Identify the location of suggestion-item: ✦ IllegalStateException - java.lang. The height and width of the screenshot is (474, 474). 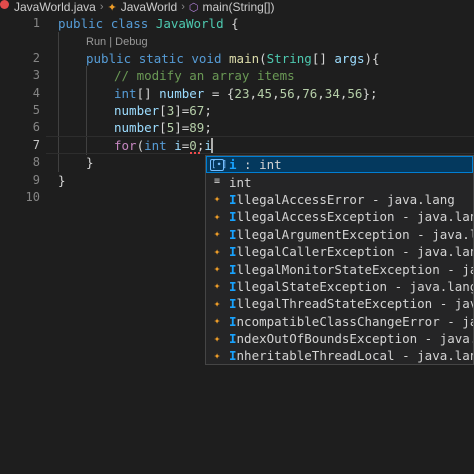
(339, 286).